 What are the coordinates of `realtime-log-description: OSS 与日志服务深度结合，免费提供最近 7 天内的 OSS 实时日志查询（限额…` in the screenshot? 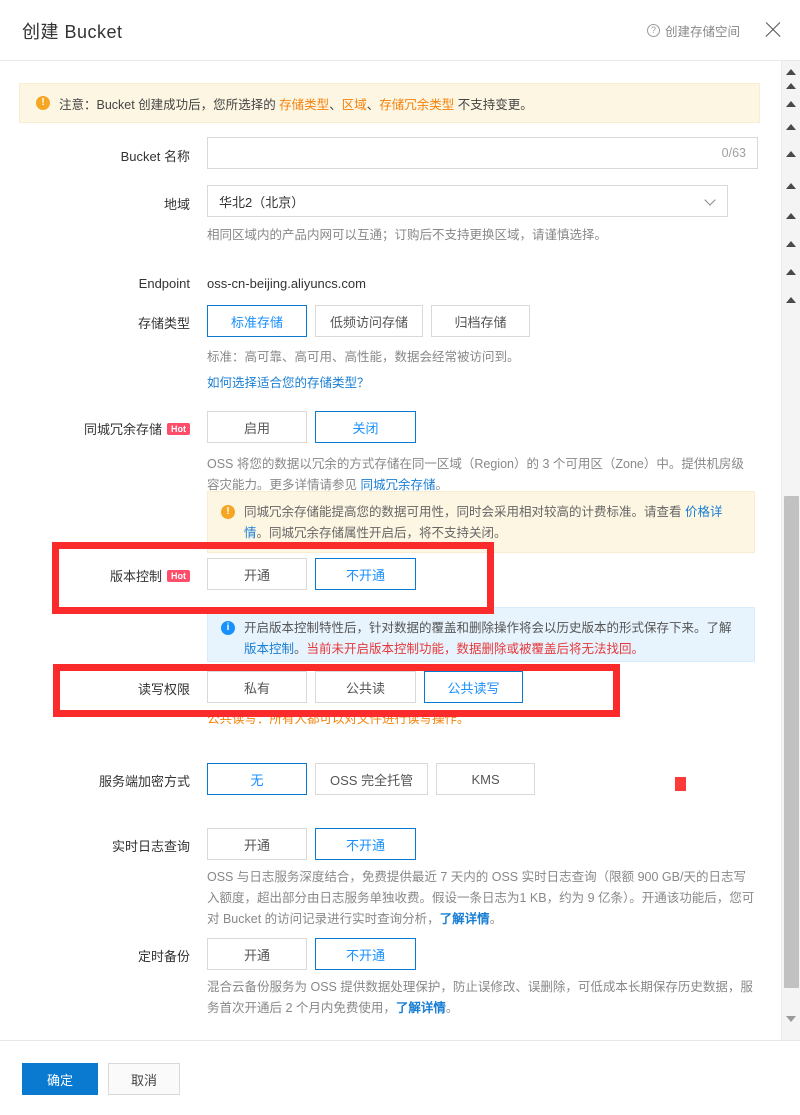 It's located at (481, 898).